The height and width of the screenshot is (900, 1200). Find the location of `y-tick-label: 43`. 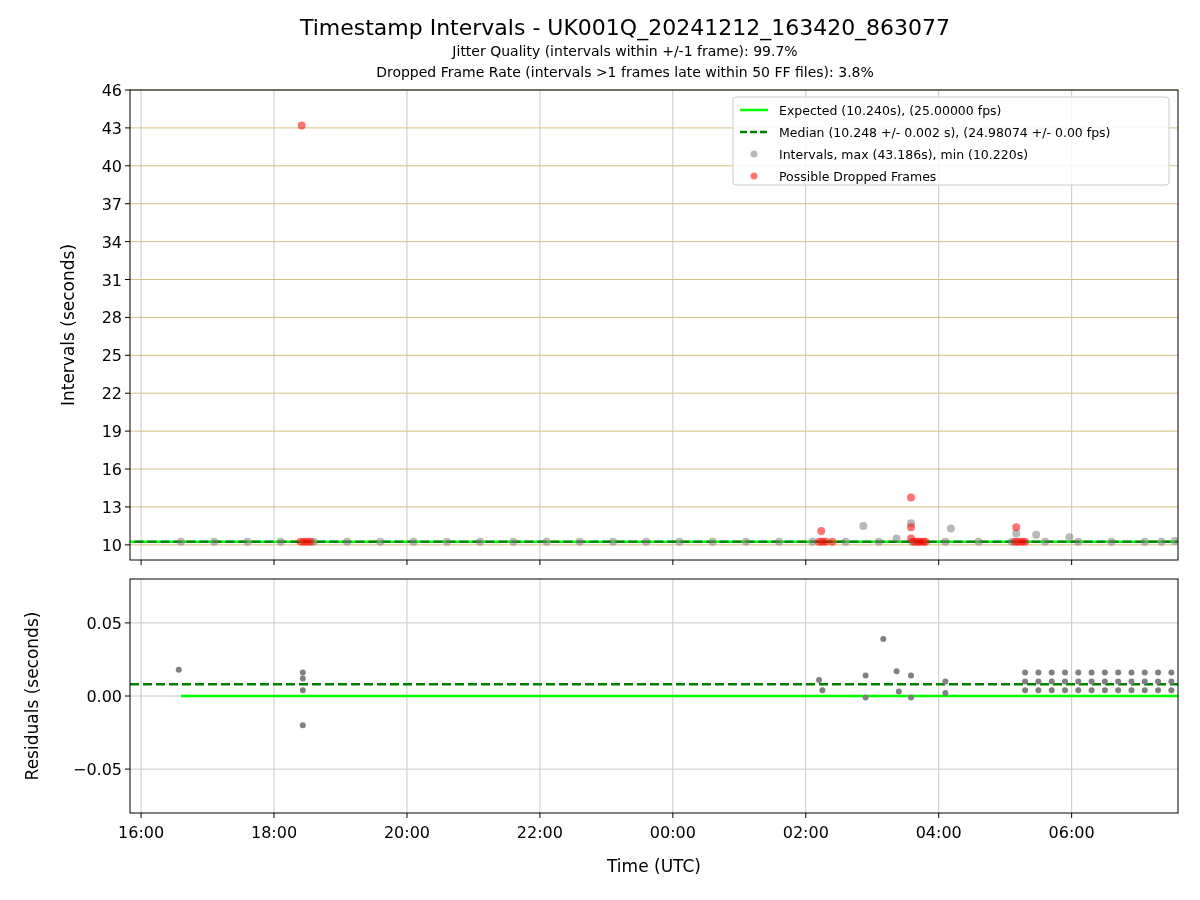

y-tick-label: 43 is located at coordinates (111, 128).